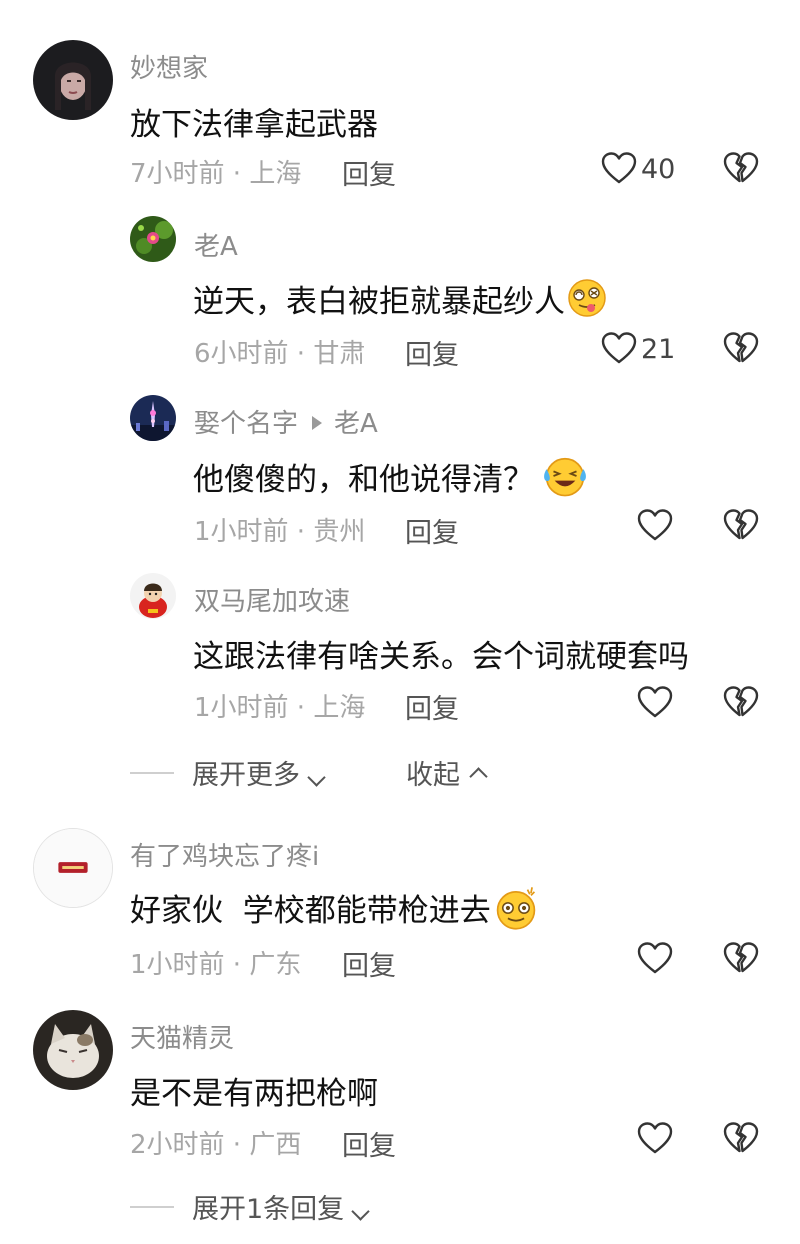 The width and height of the screenshot is (800, 1244). Describe the element at coordinates (280, 532) in the screenshot. I see `comment-meta: 1小时前 · 贵州` at that location.